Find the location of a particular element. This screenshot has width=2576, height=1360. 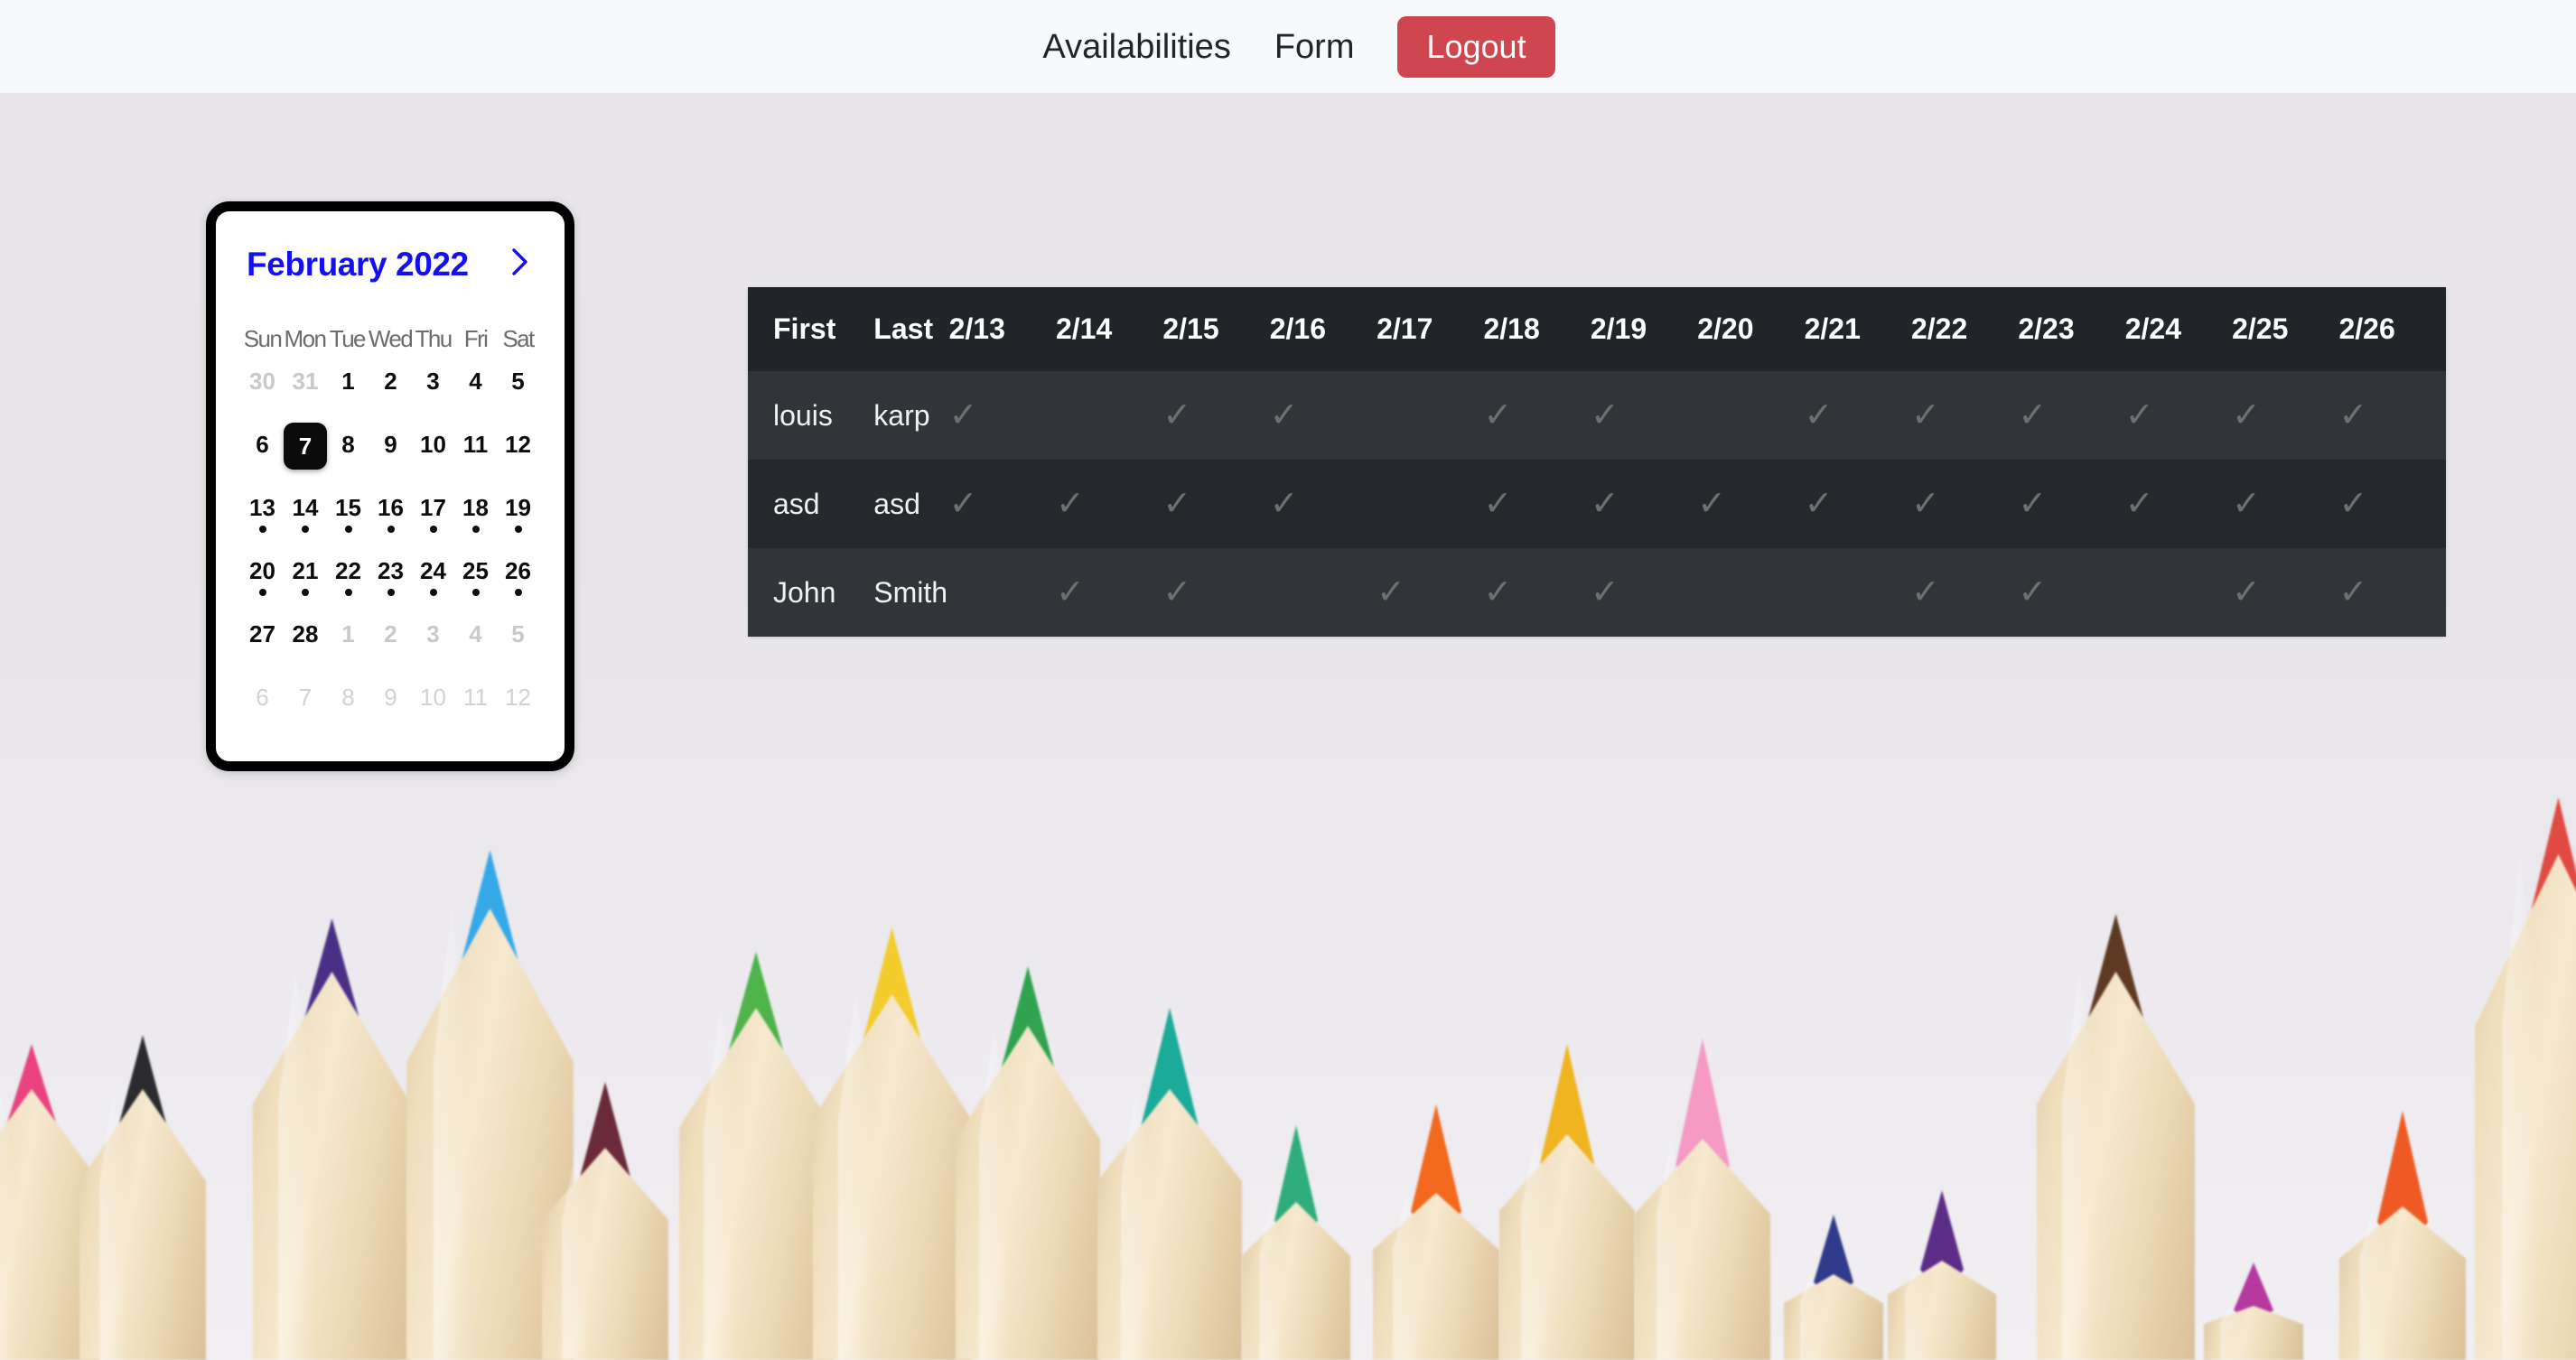

calendar-day-16: 16 is located at coordinates (390, 525).